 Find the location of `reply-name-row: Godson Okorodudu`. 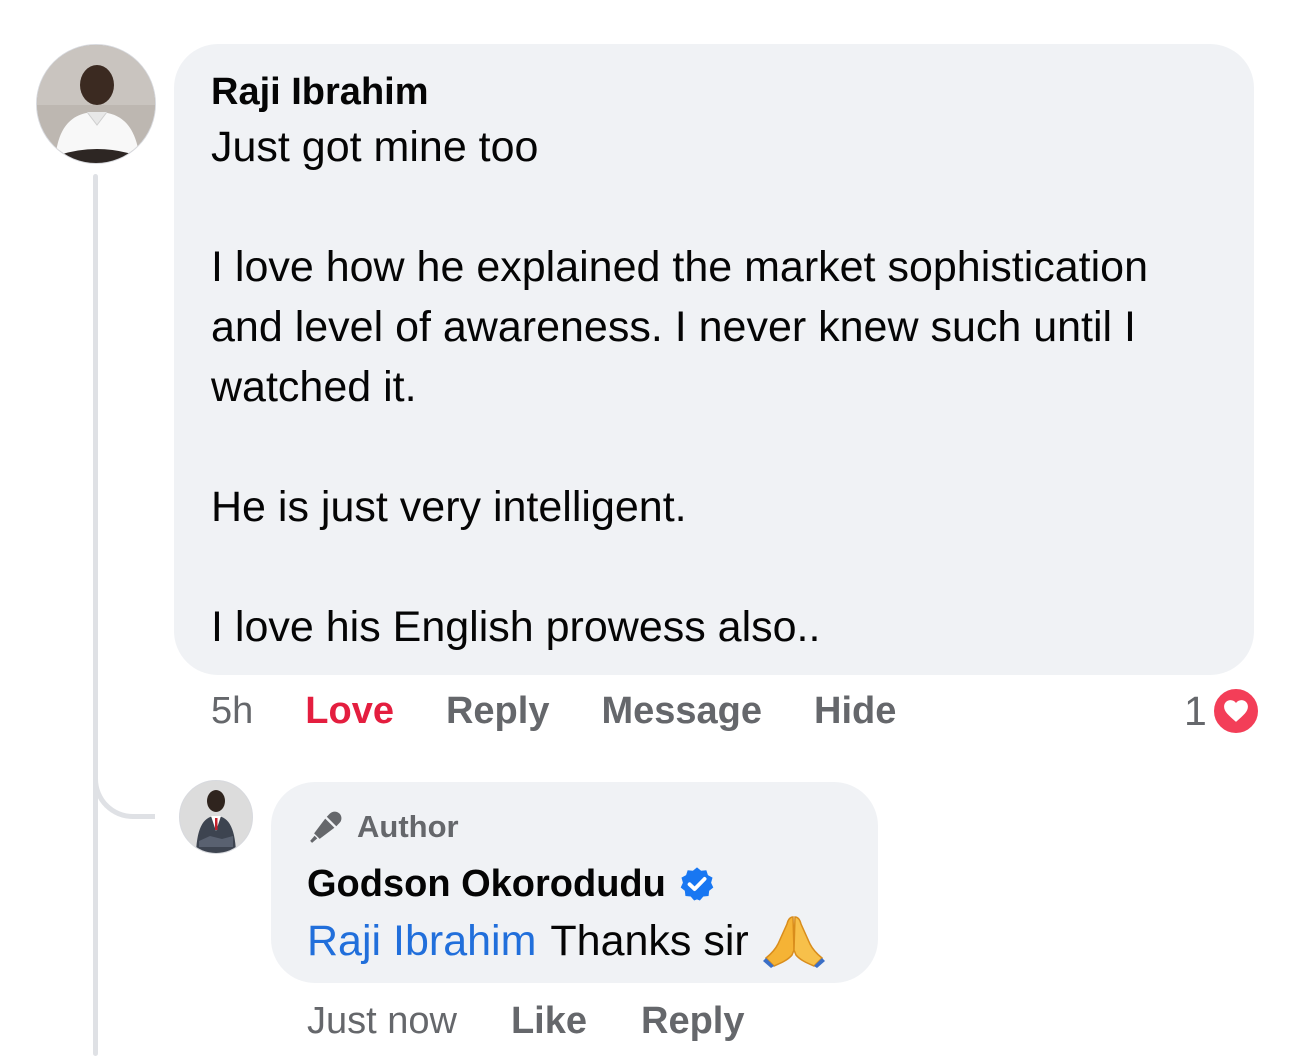

reply-name-row: Godson Okorodudu is located at coordinates (574, 884).